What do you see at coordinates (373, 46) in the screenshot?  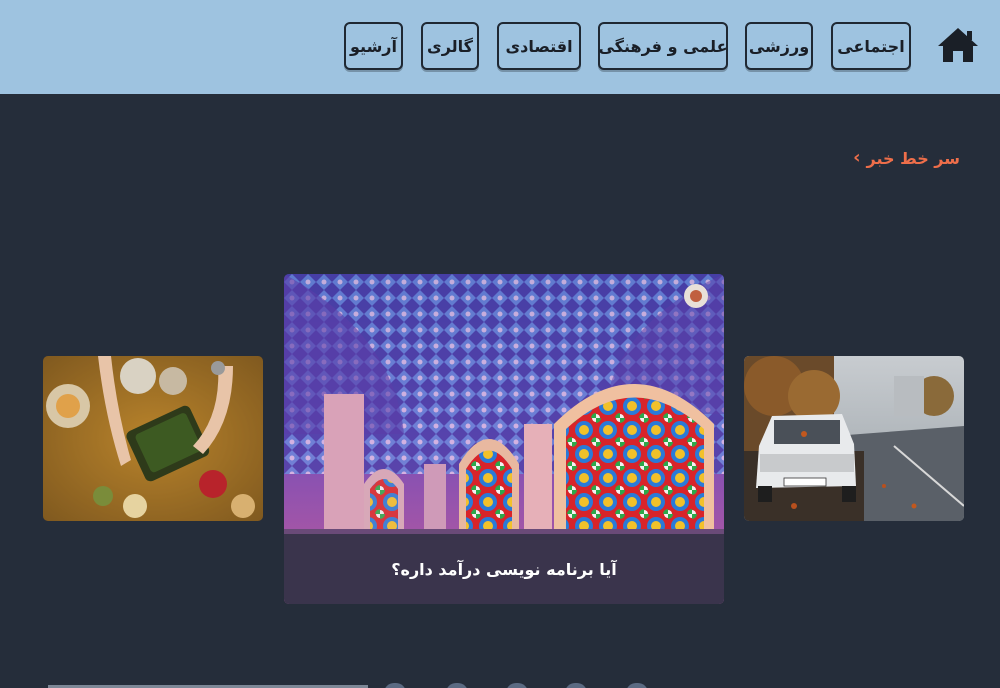 I see `nav-item-archive: آرشیو` at bounding box center [373, 46].